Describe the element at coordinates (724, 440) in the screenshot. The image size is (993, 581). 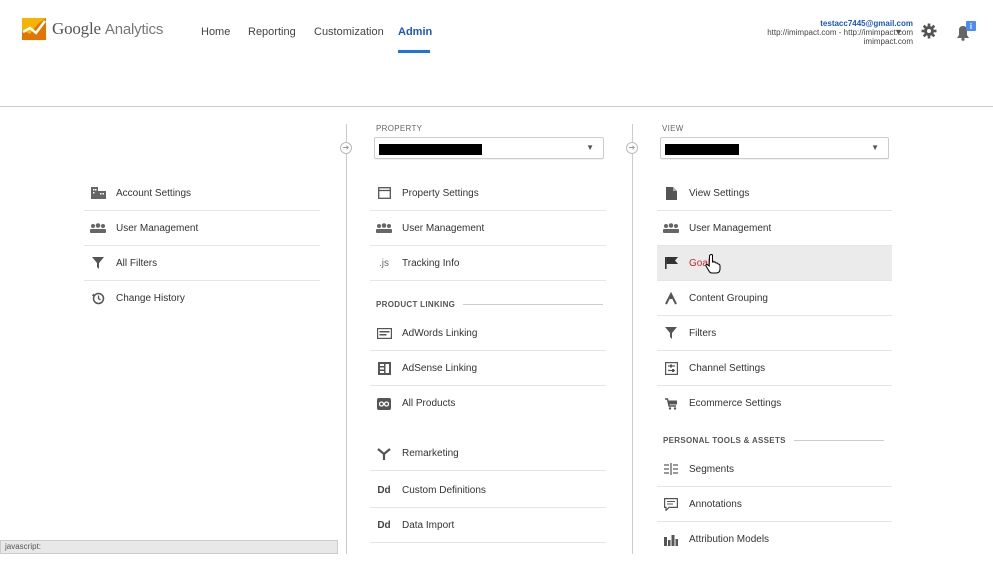
I see `personal-tools-label: PERSONAL TOOLS & ASSETS` at that location.